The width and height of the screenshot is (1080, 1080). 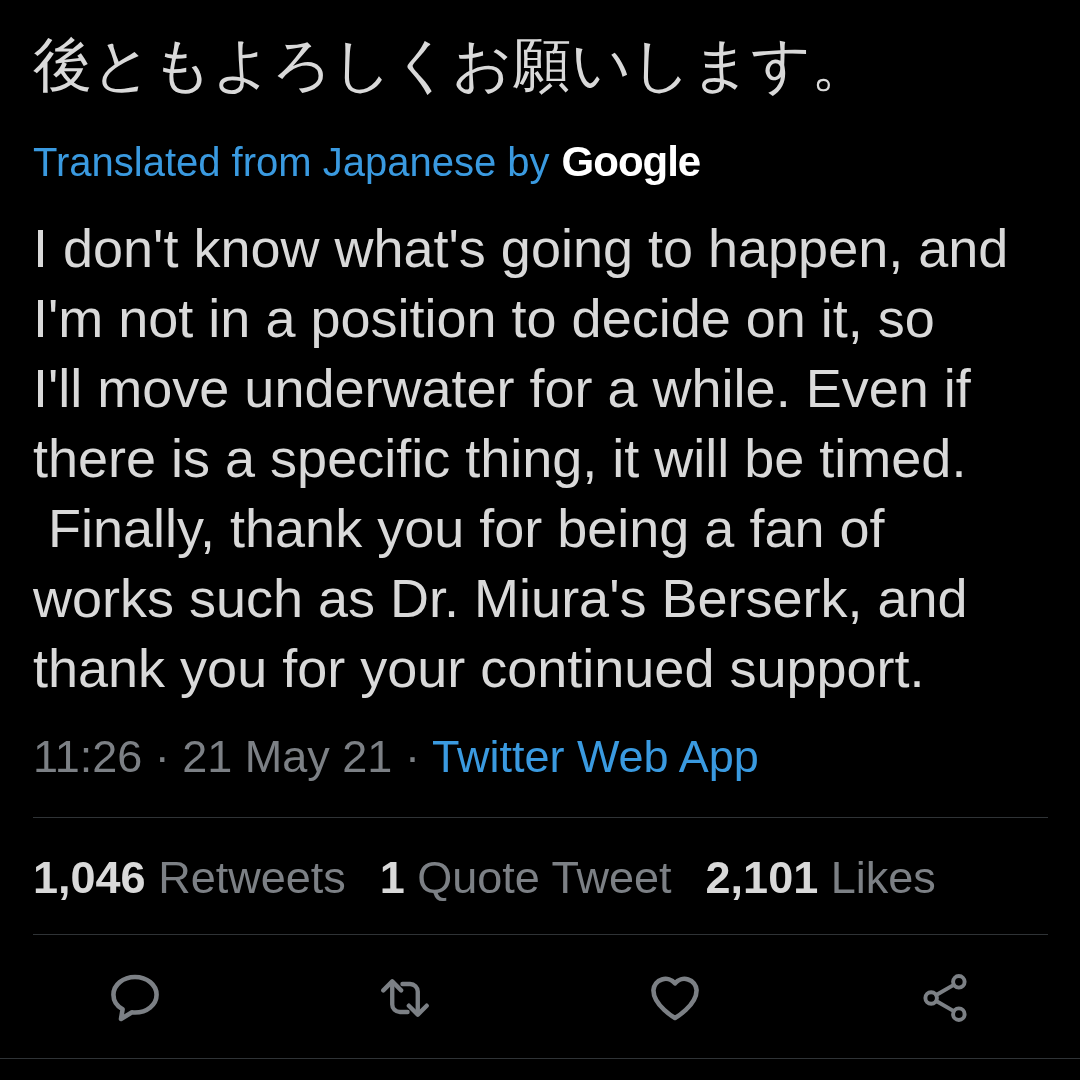 What do you see at coordinates (189, 878) in the screenshot?
I see `stat-link: 1,046 Retweets` at bounding box center [189, 878].